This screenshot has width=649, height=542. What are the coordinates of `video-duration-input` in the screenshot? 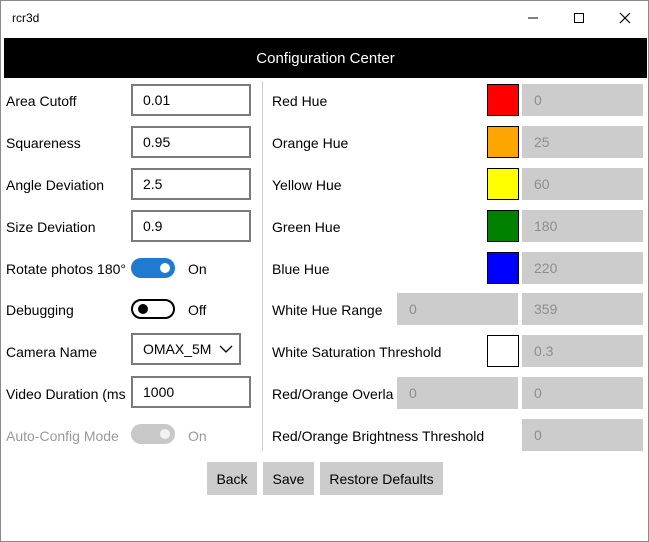 It's located at (191, 392).